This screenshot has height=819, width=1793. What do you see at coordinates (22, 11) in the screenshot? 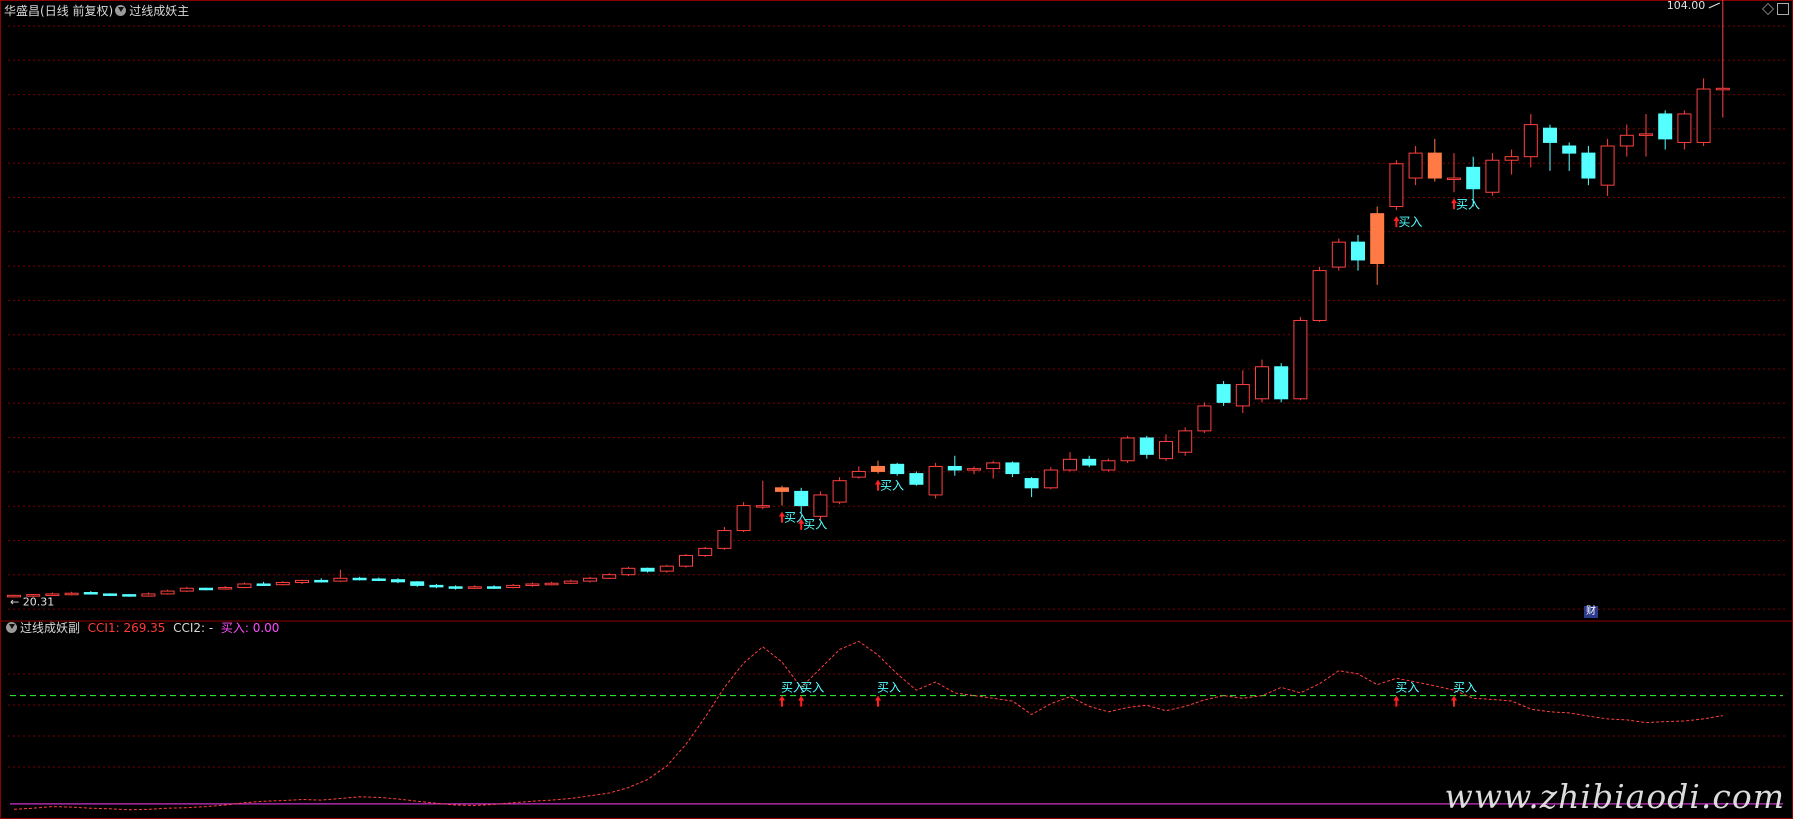
I see `stock-name: 华盛昌` at bounding box center [22, 11].